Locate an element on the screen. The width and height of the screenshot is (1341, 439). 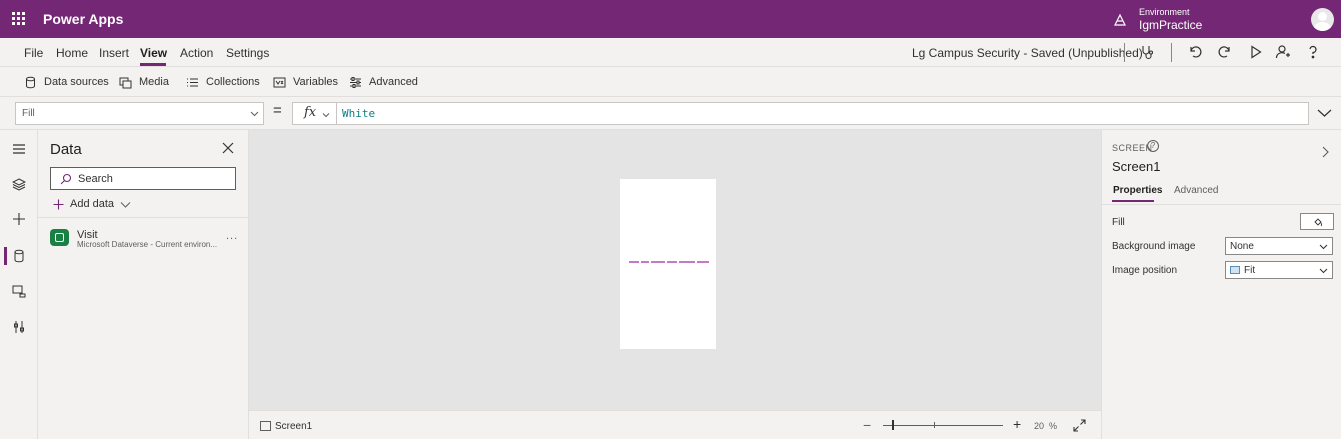
stethoscope-icon is located at coordinates (1148, 52).